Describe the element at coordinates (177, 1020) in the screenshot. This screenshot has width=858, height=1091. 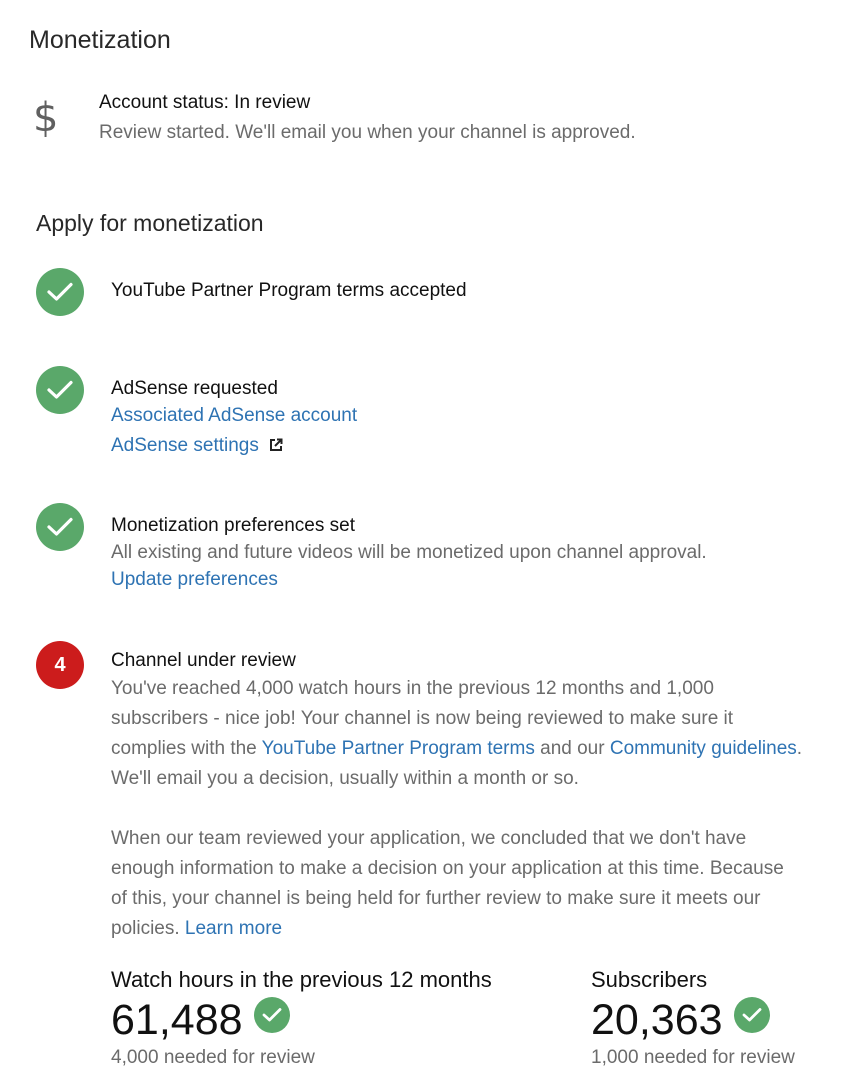
I see `watch-hours-value: 61,488` at that location.